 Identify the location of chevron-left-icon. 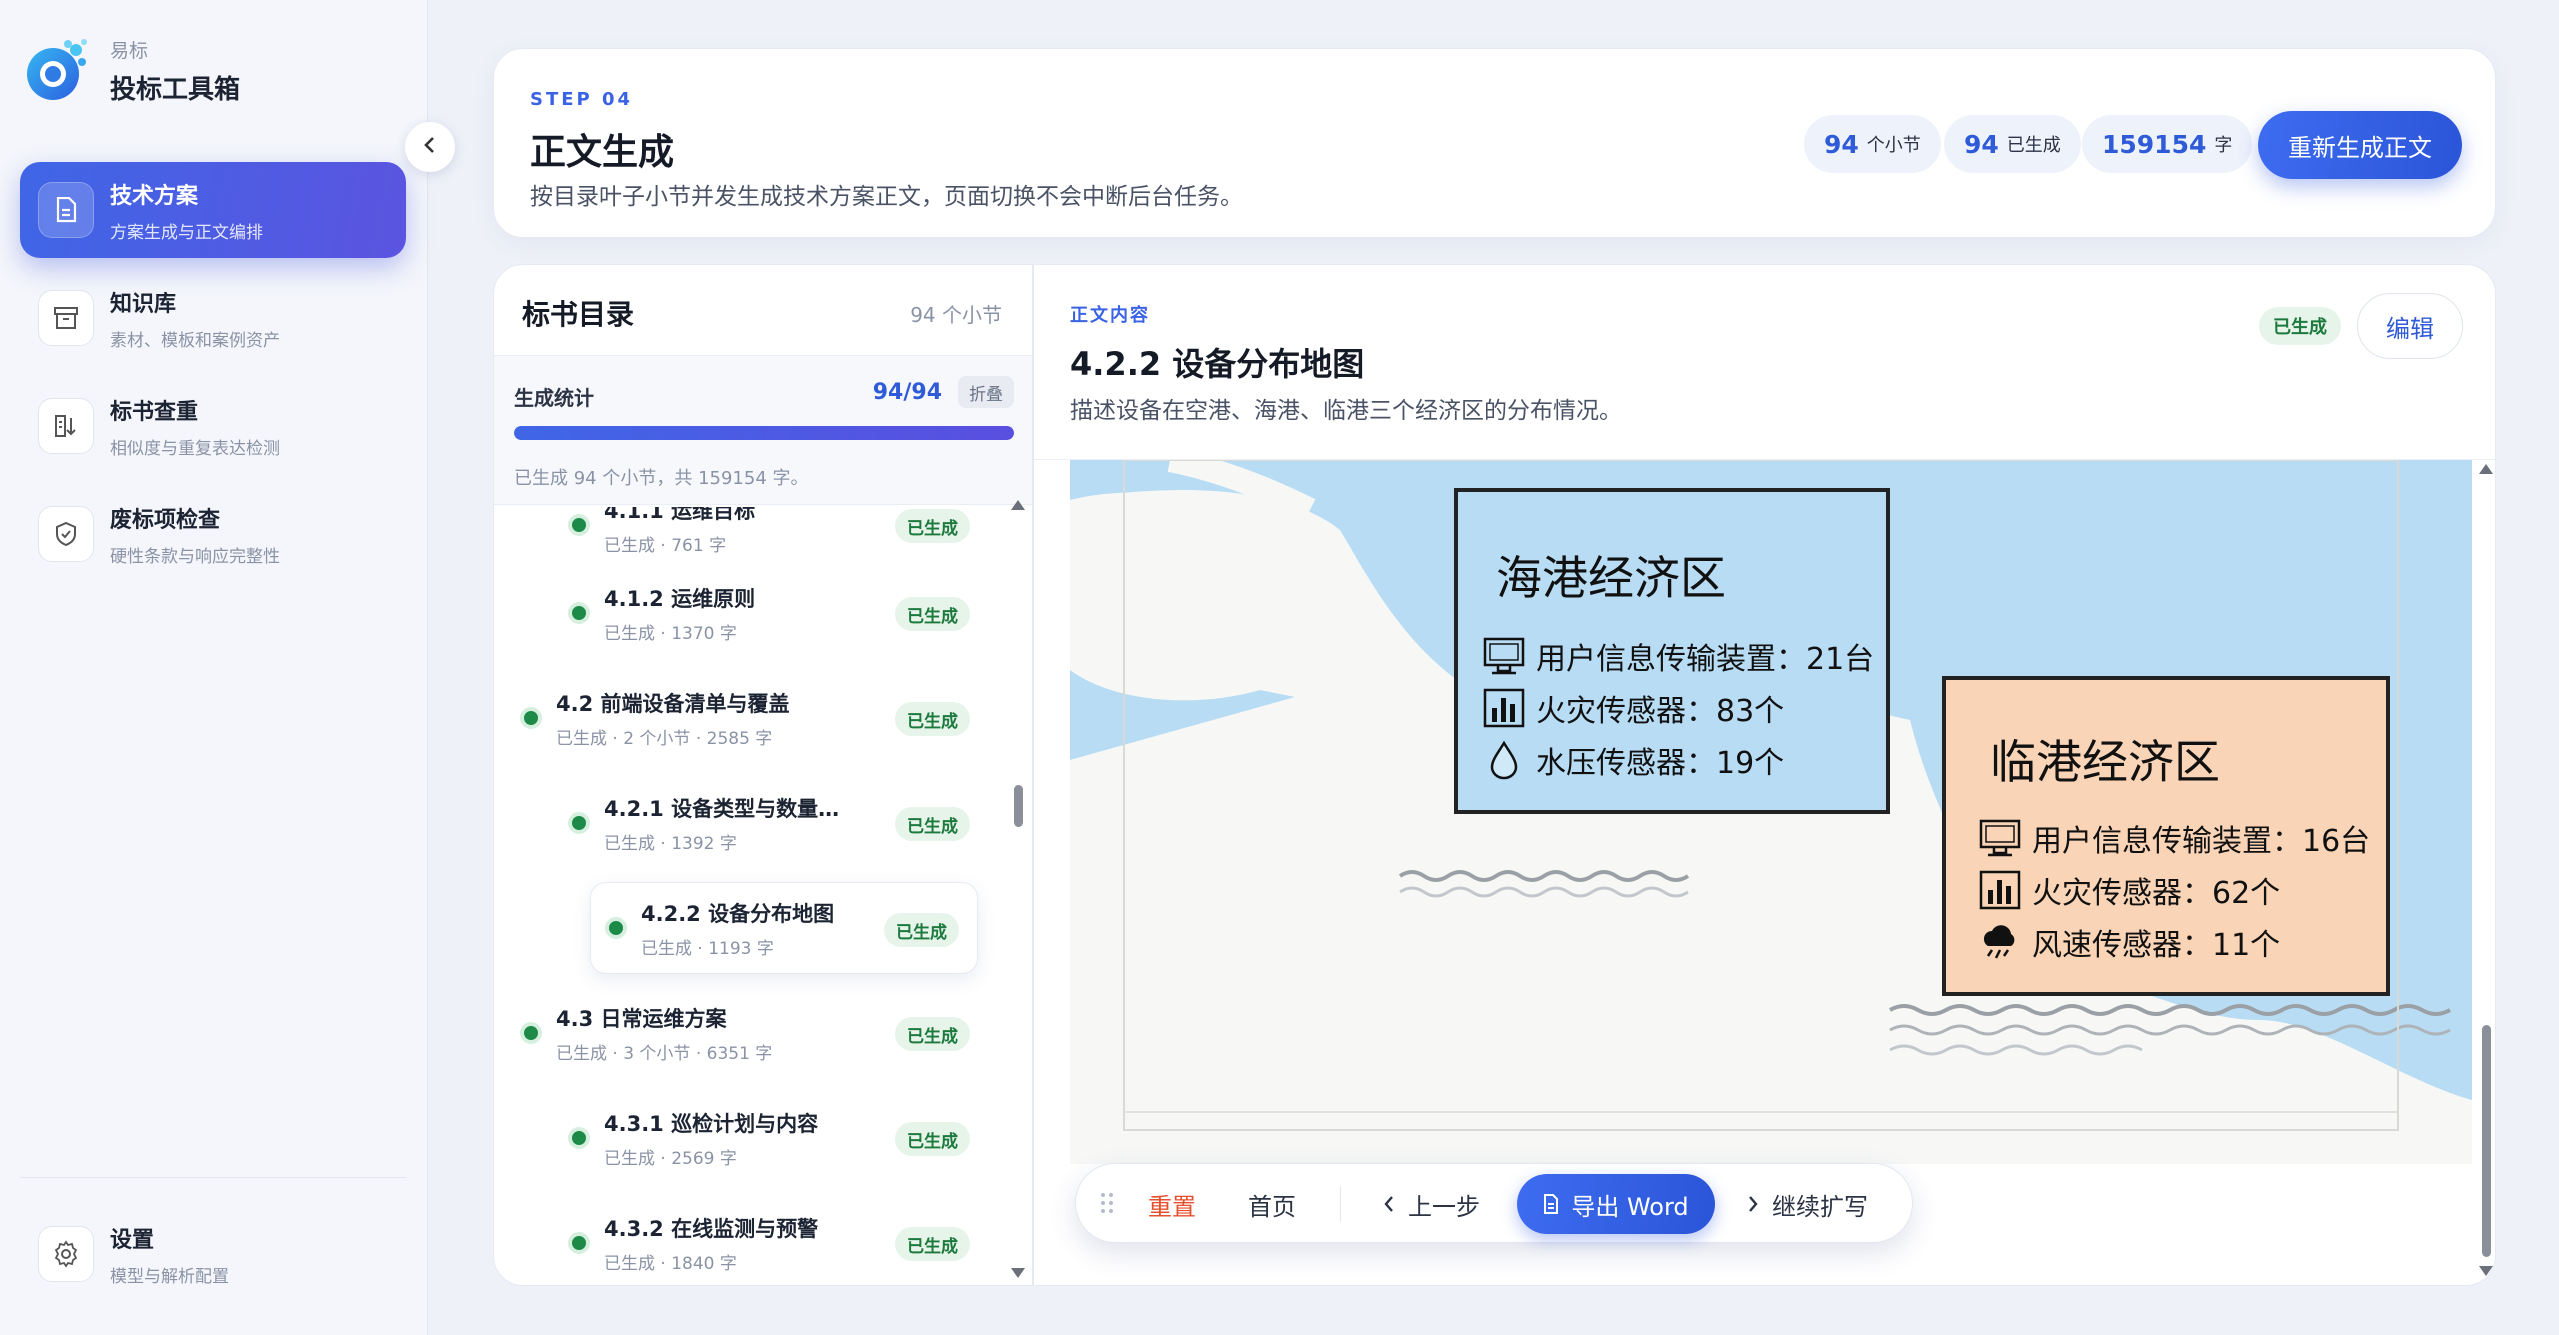
(430, 147).